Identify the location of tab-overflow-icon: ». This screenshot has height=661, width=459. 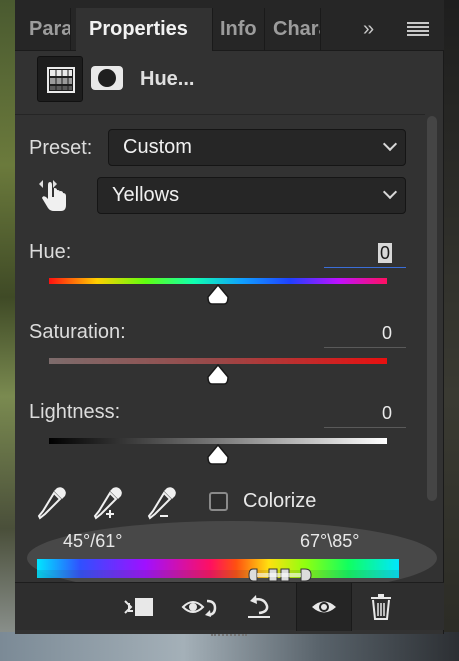
(376, 29).